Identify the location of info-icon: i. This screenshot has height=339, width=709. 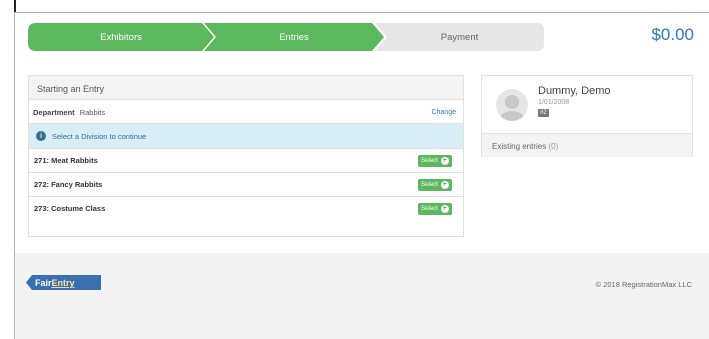
(41, 136).